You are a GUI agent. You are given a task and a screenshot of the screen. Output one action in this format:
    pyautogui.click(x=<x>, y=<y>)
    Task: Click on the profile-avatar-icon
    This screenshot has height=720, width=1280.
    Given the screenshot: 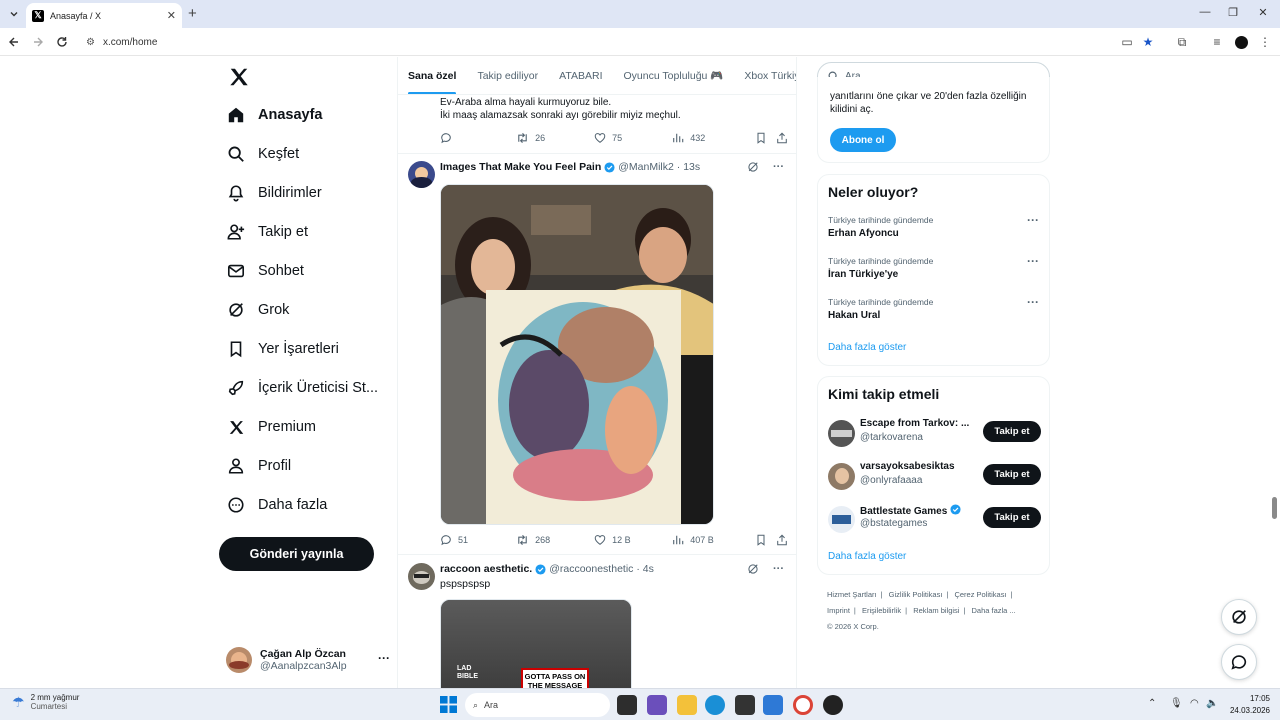 What is the action you would take?
    pyautogui.click(x=1241, y=42)
    